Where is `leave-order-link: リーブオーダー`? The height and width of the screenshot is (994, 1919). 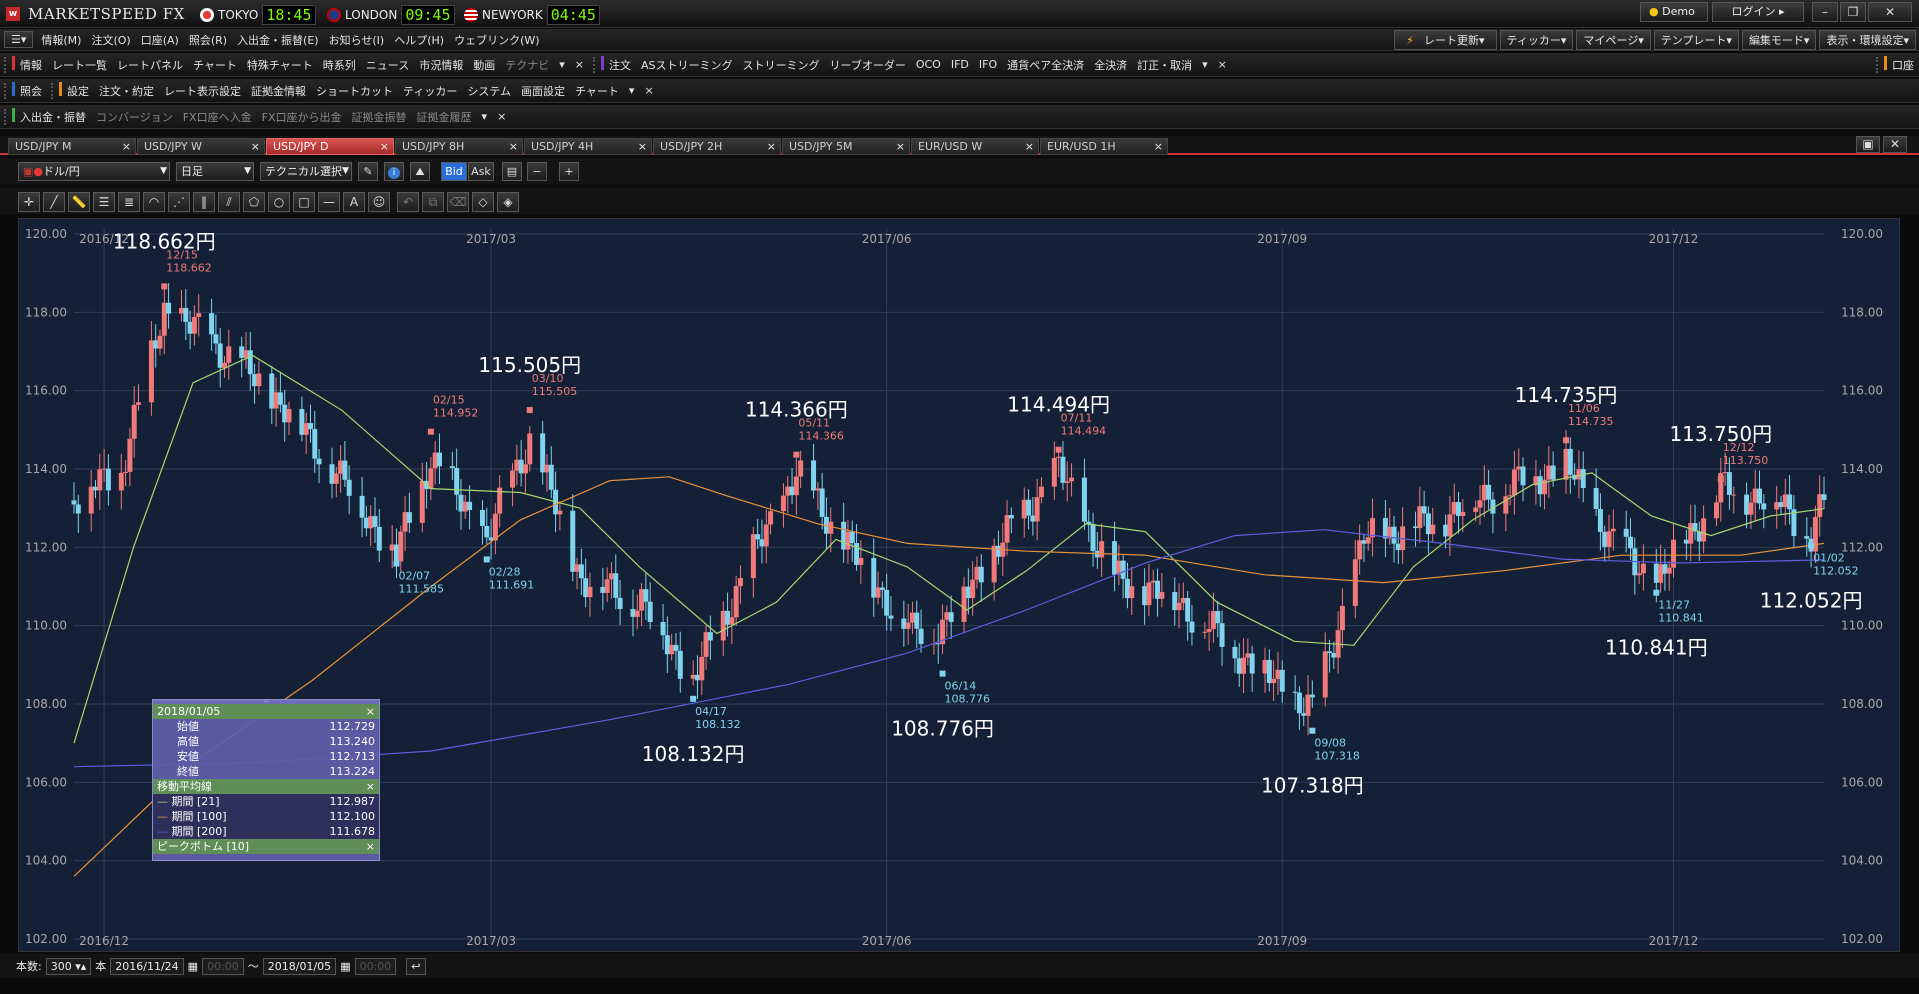 leave-order-link: リーブオーダー is located at coordinates (868, 65).